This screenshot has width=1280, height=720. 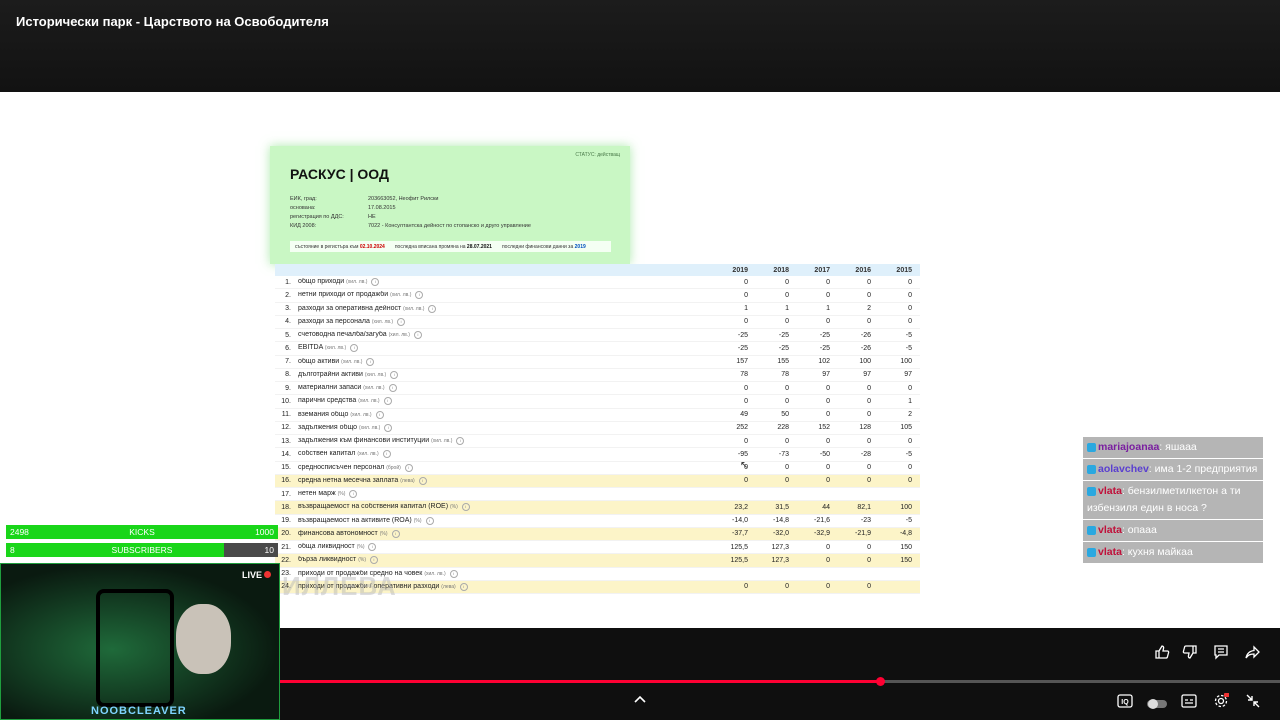 I want to click on row-number: 13., so click(x=286, y=441).